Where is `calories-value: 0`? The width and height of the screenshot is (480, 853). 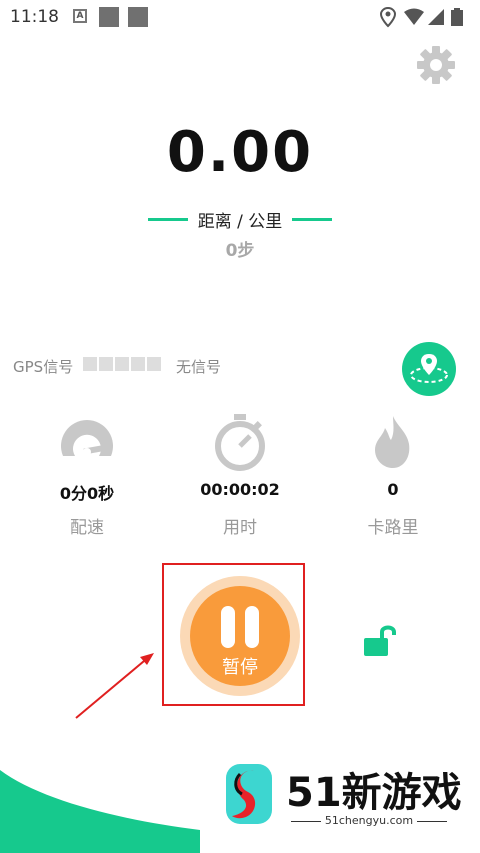 calories-value: 0 is located at coordinates (393, 489).